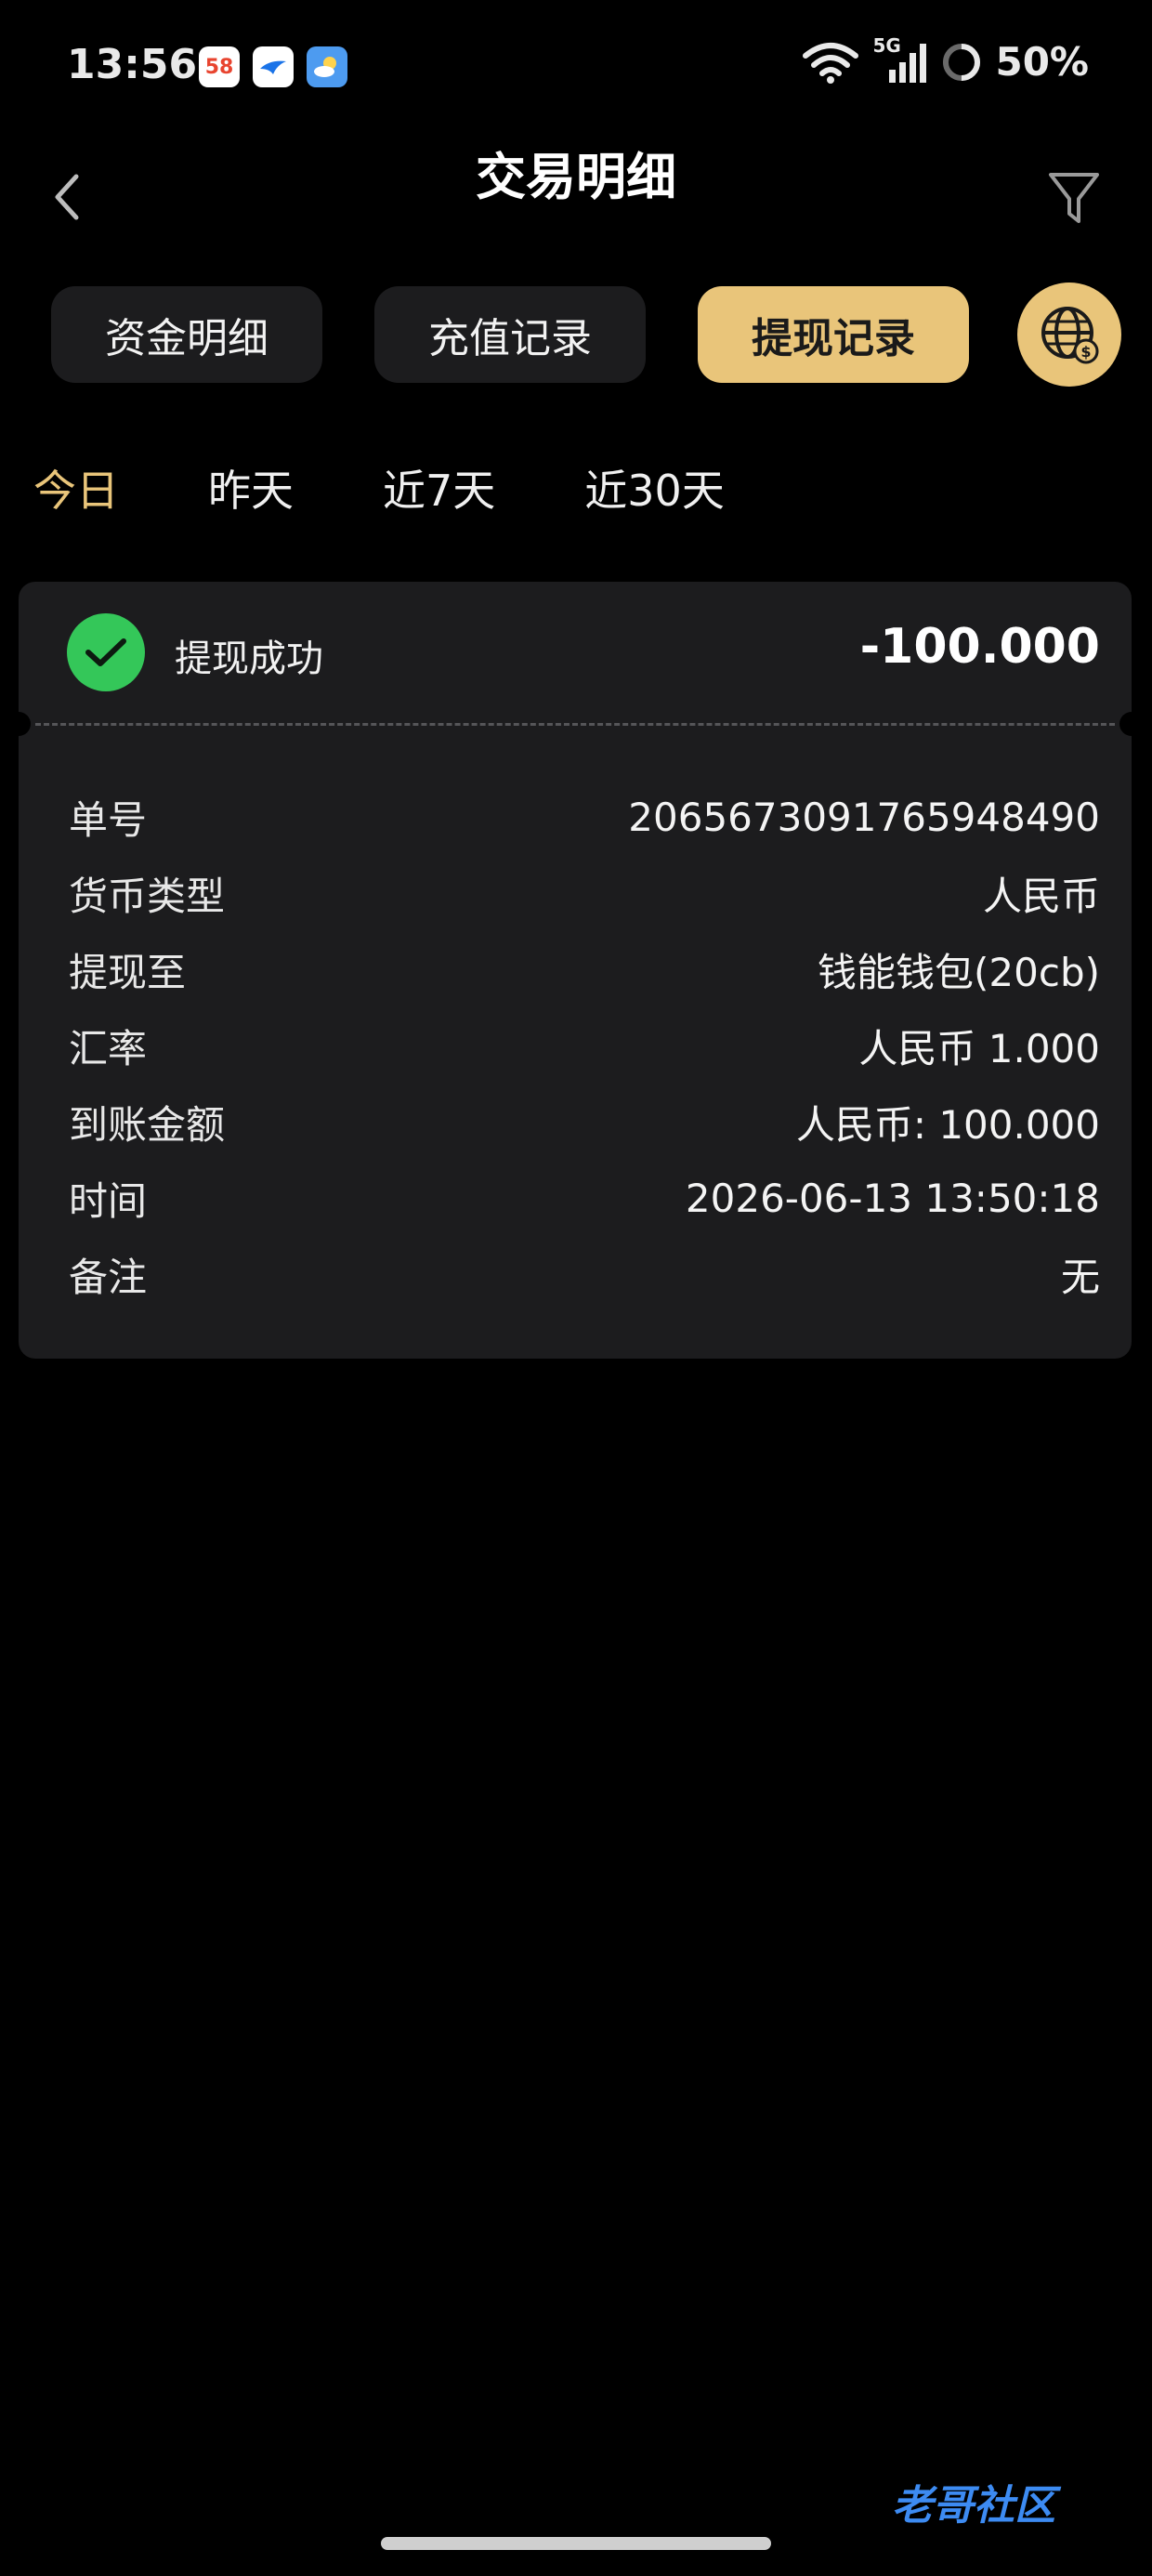 This screenshot has width=1152, height=2576. Describe the element at coordinates (947, 1124) in the screenshot. I see `detail-value: 人民币: 100.000` at that location.